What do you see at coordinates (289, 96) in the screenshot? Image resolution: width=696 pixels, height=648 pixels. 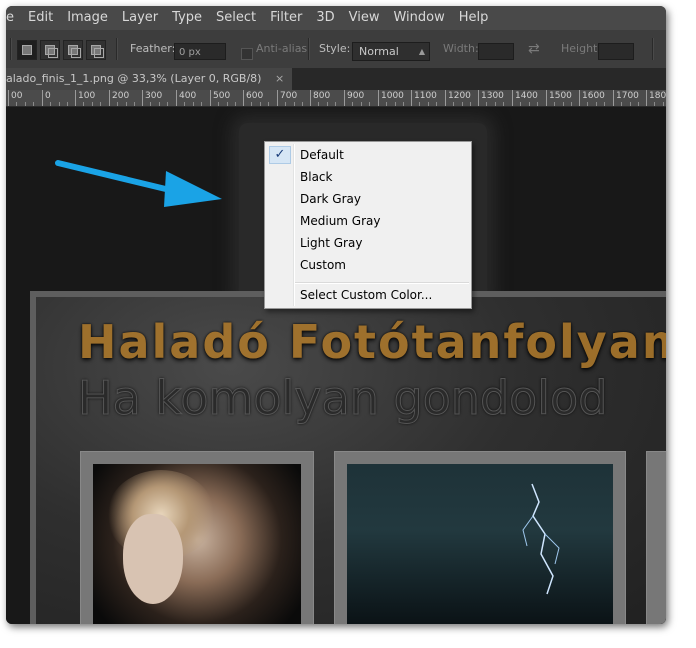 I see `ruler-tick-label: 700` at bounding box center [289, 96].